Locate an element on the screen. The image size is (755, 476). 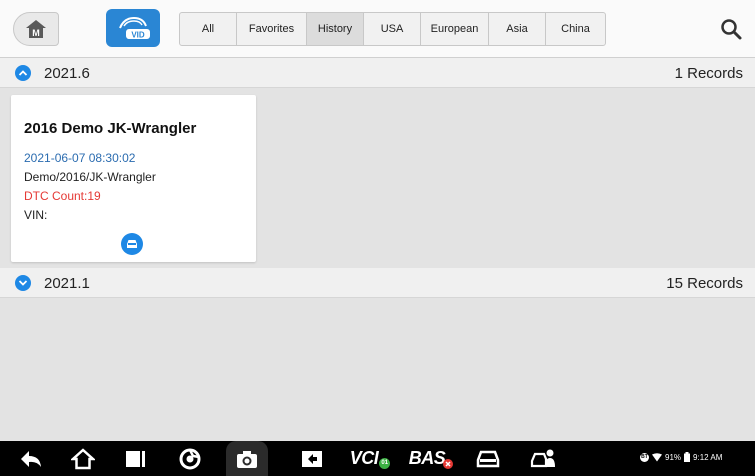
search-icon is located at coordinates (731, 29).